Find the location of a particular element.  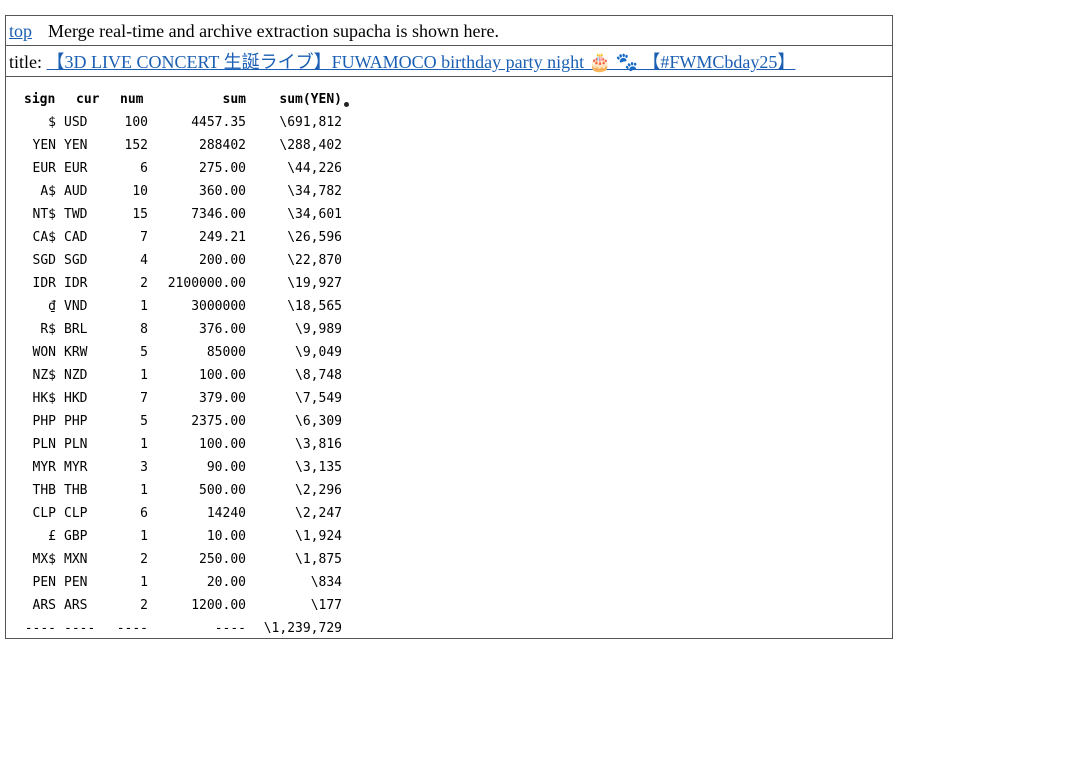

cell-sum-yen: \18,565 is located at coordinates (314, 306).